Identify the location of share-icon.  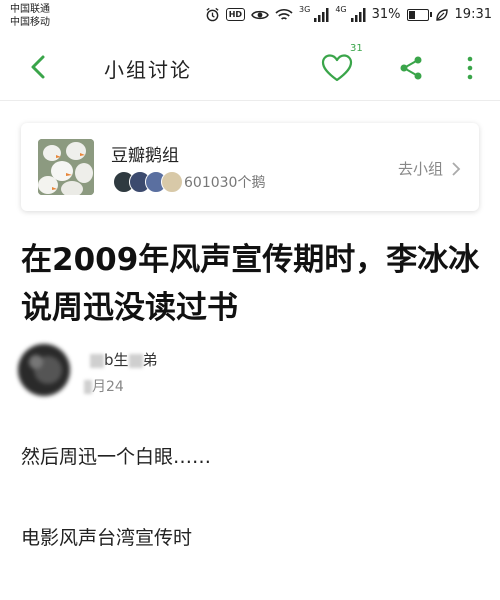
(411, 68).